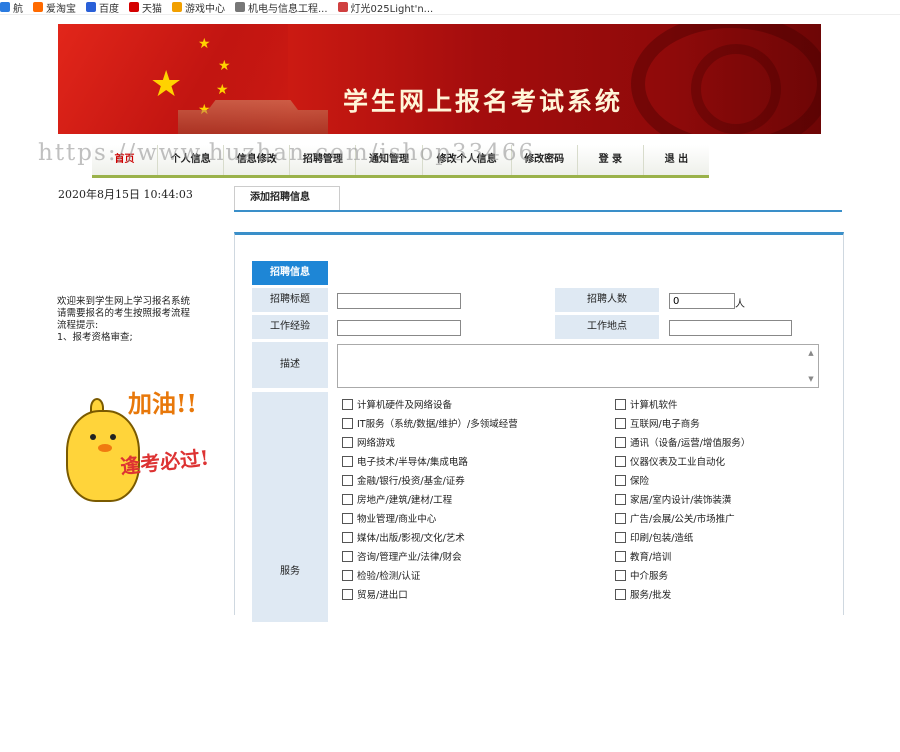 This screenshot has width=900, height=752. What do you see at coordinates (389, 576) in the screenshot?
I see `service-option-label: 检验/检测/认证` at bounding box center [389, 576].